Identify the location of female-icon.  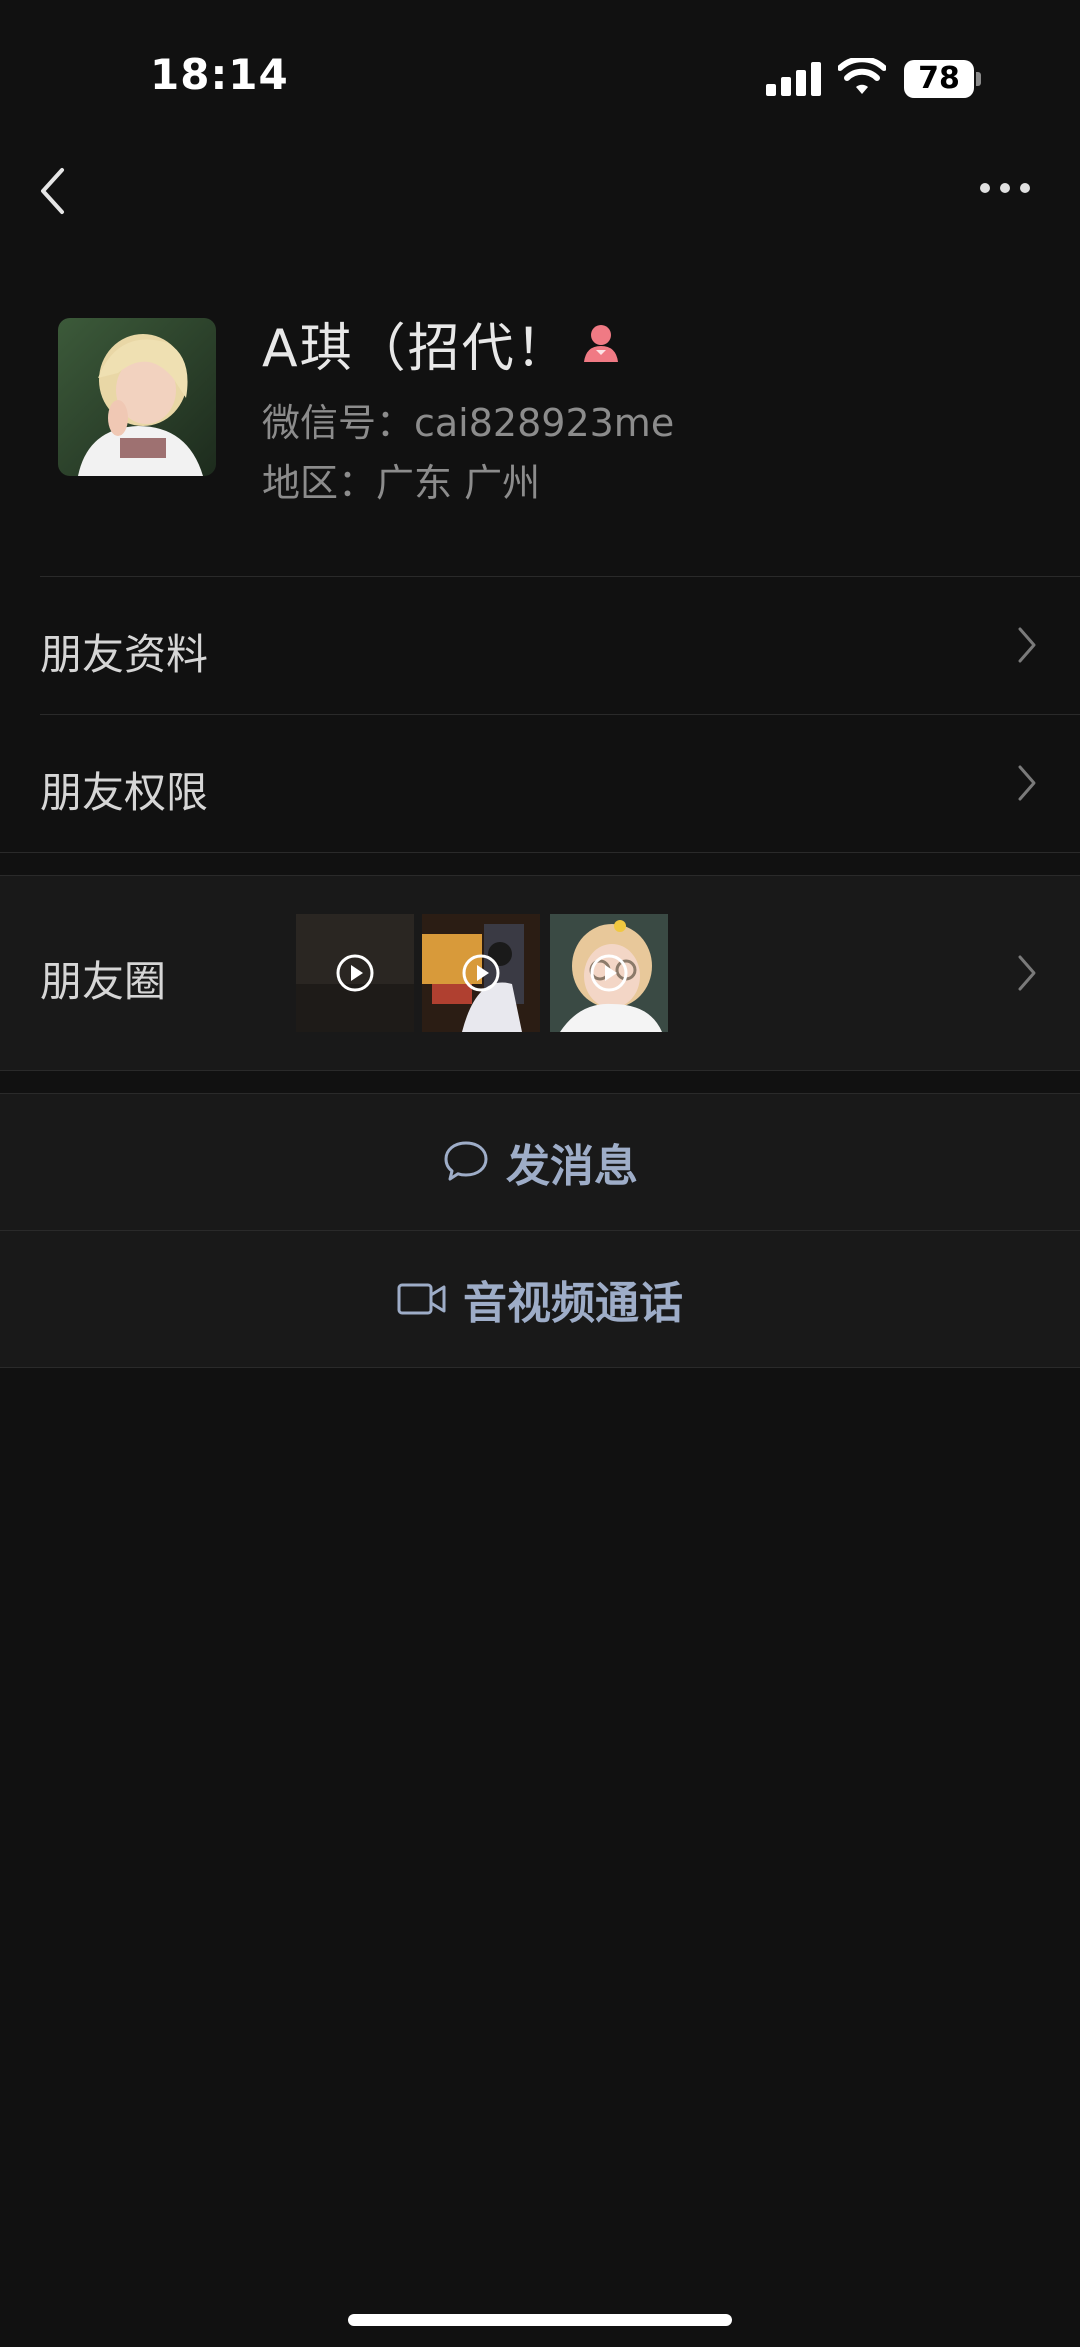
(600, 343).